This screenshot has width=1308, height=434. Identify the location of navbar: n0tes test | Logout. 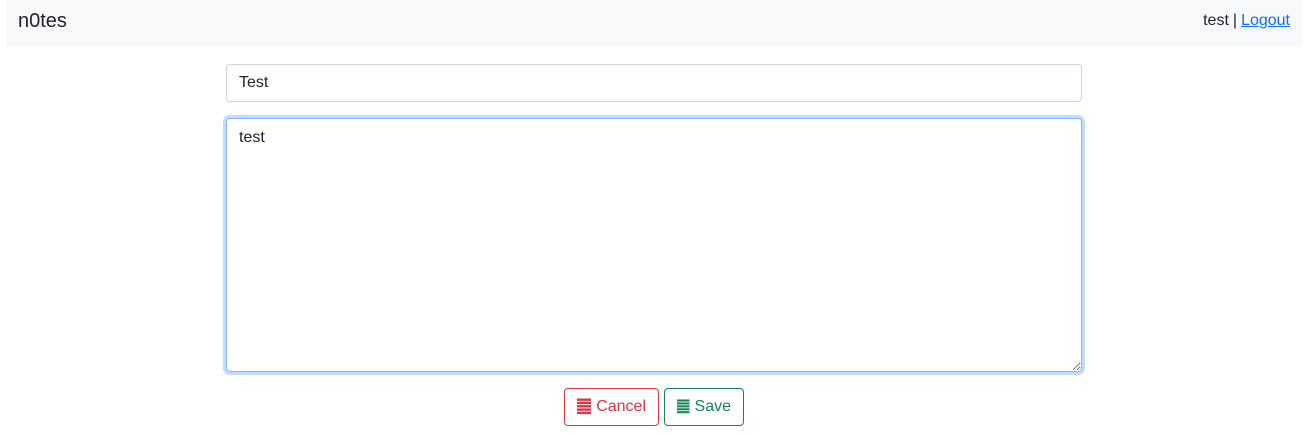
(654, 23).